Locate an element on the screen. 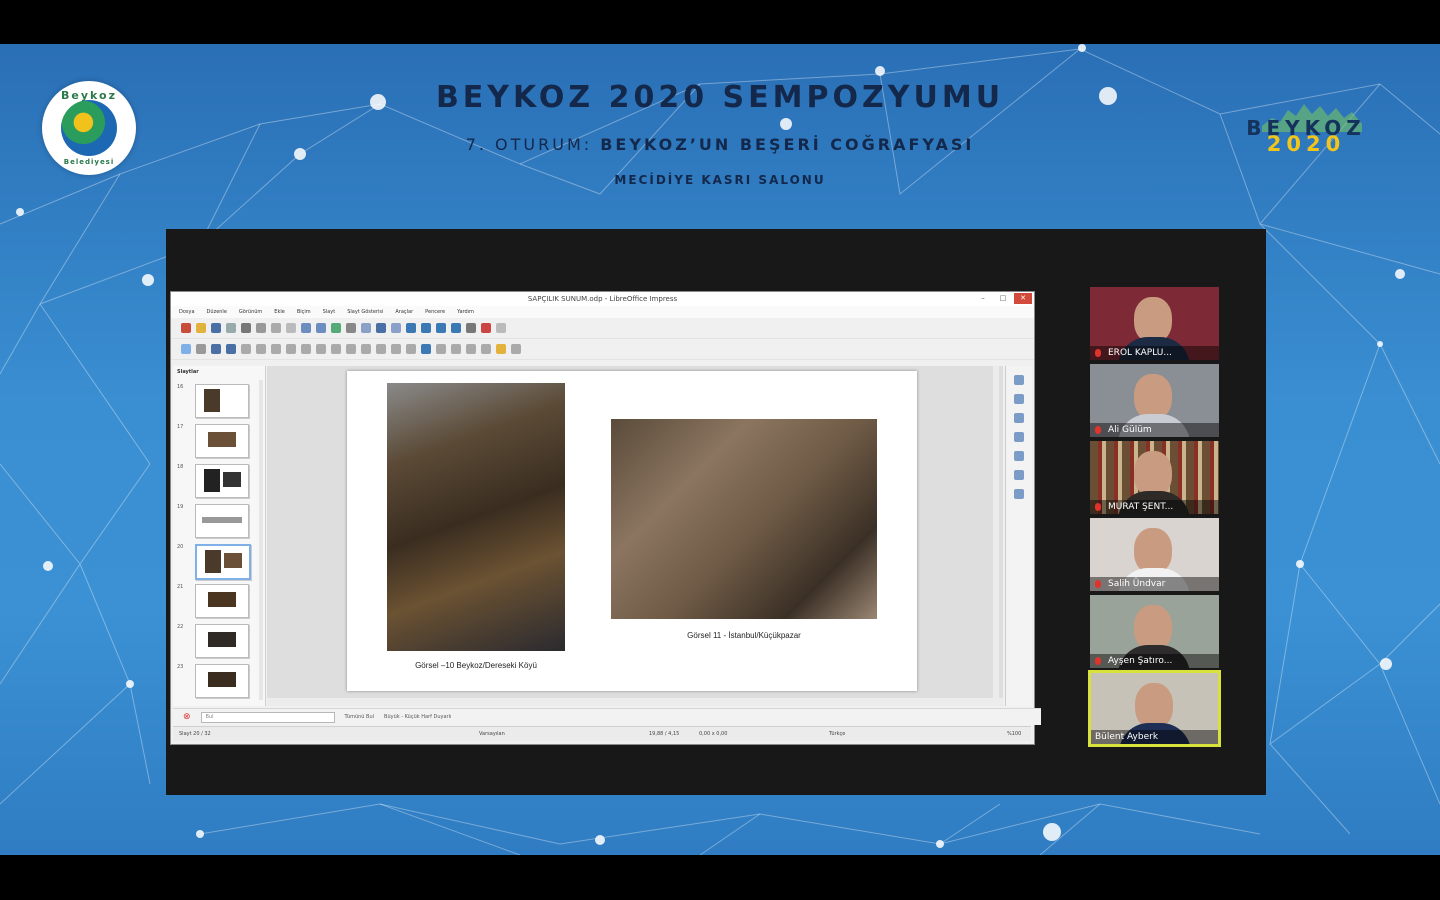  close-find-icon: ⊗ is located at coordinates (187, 717).